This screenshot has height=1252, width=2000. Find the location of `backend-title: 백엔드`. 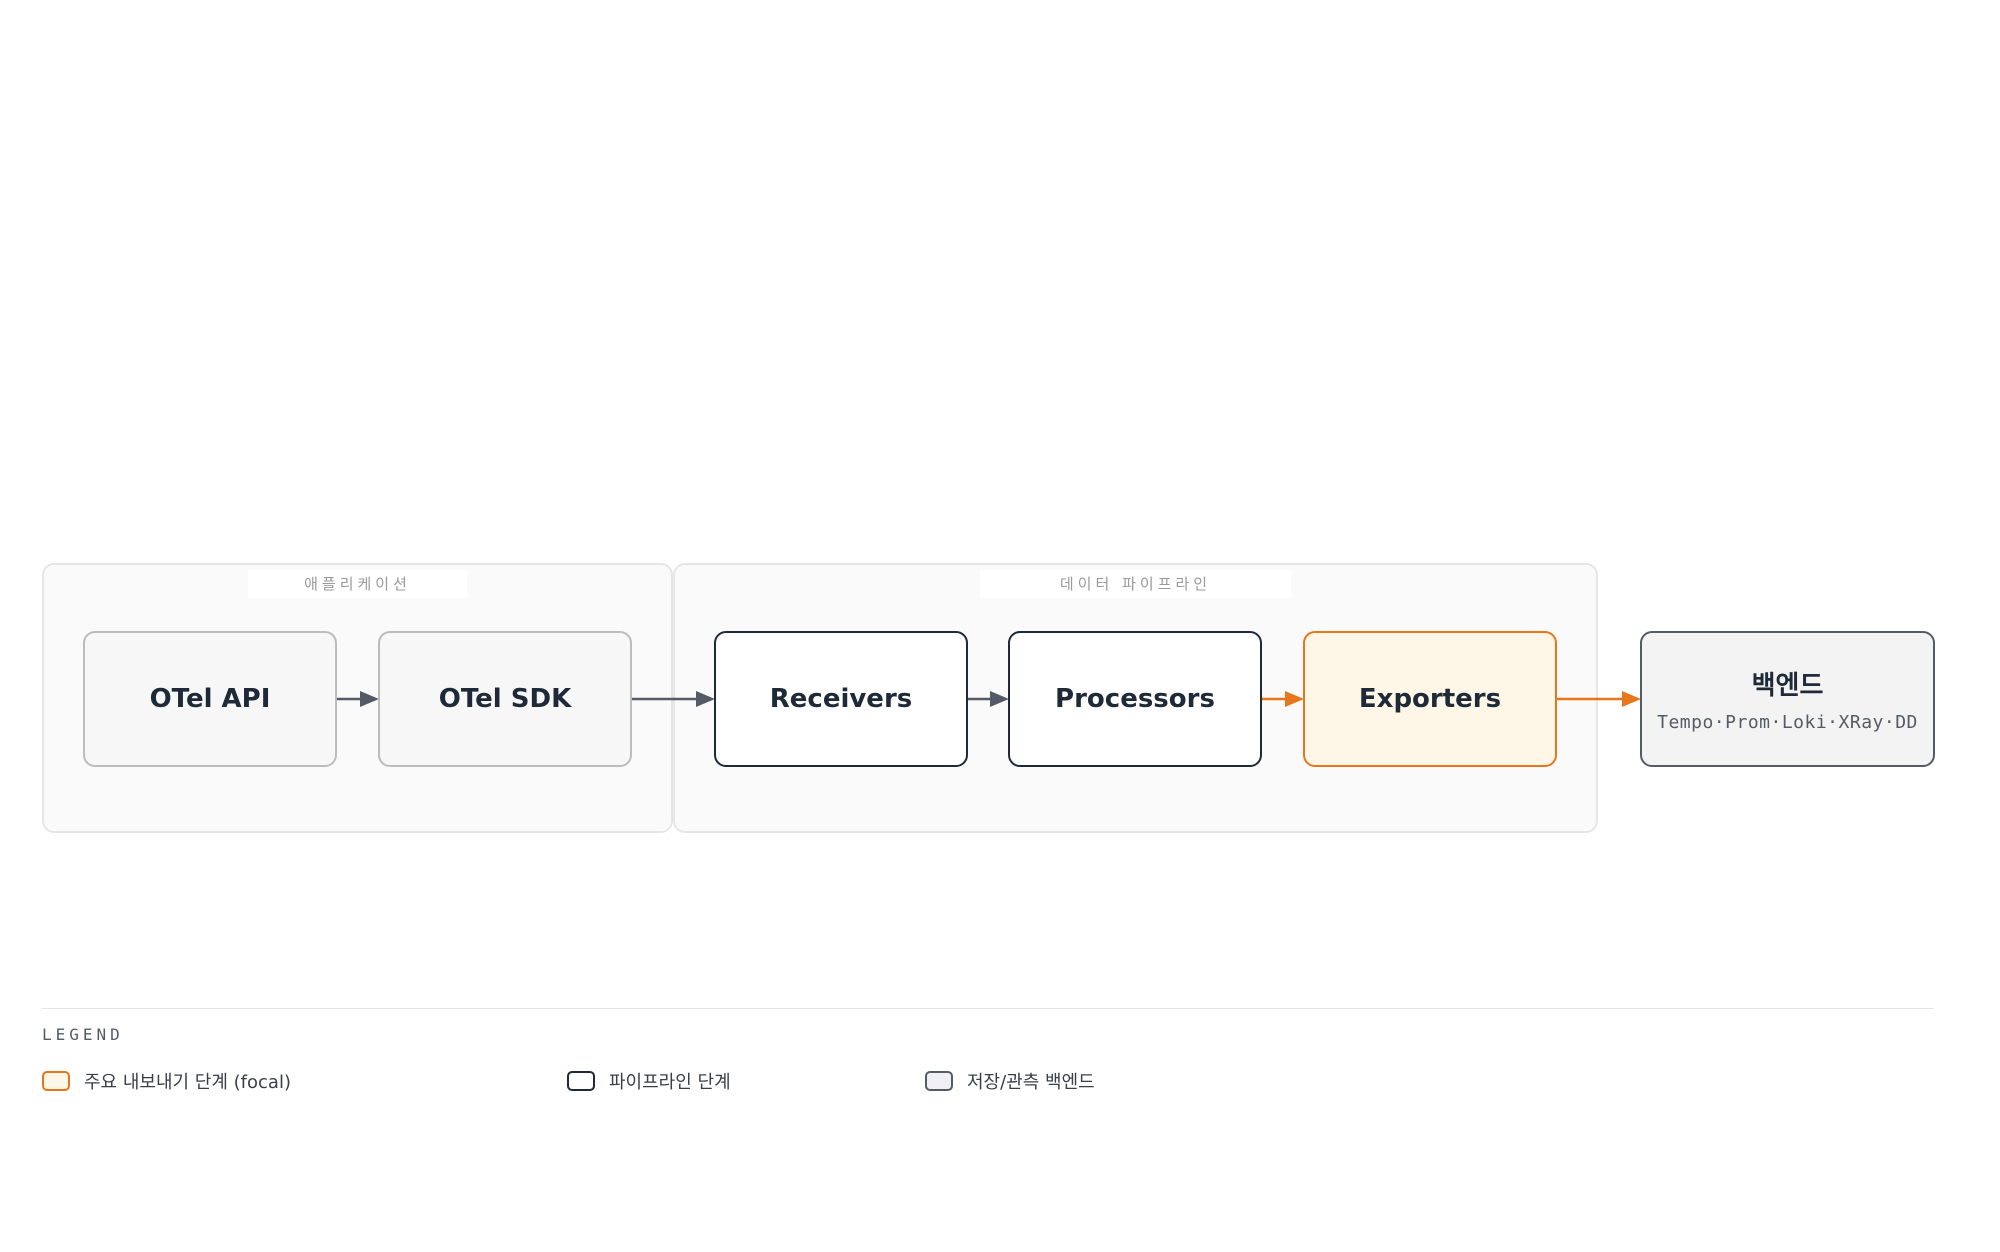

backend-title: 백엔드 is located at coordinates (1787, 686).